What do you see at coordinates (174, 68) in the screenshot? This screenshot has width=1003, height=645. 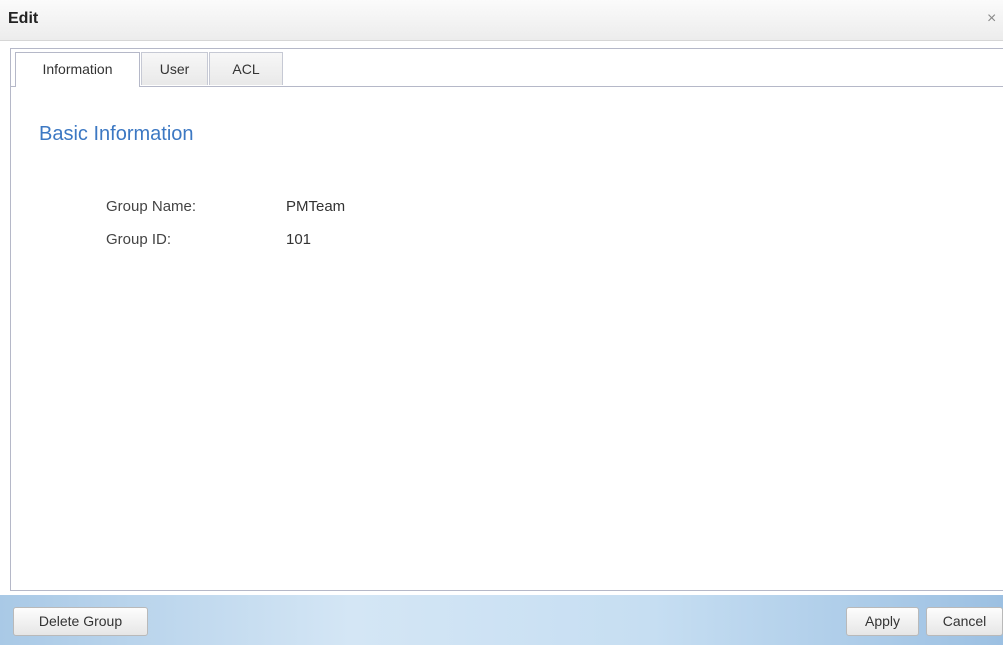 I see `tab-user: User` at bounding box center [174, 68].